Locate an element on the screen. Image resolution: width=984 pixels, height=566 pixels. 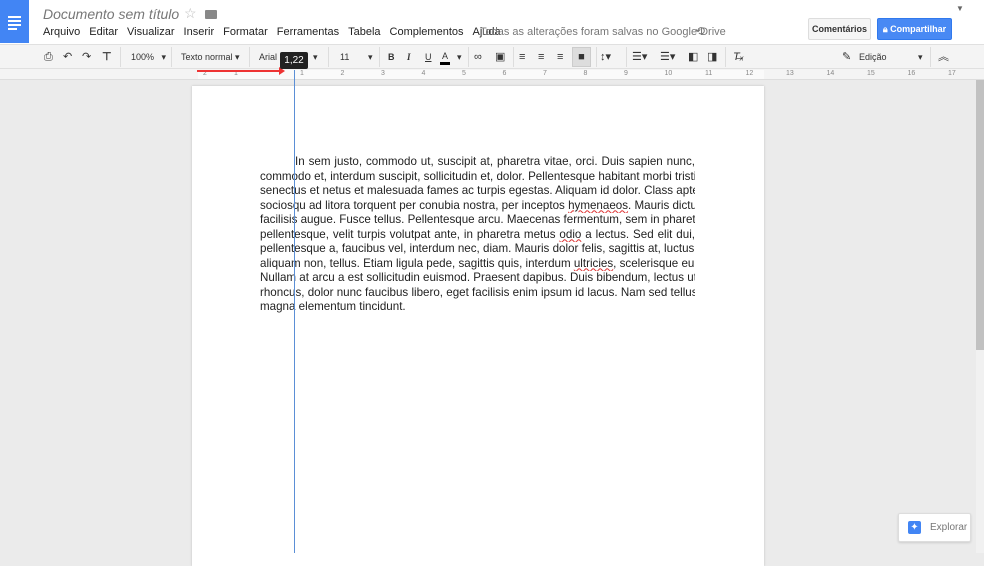
folder-icon is located at coordinates (211, 14).